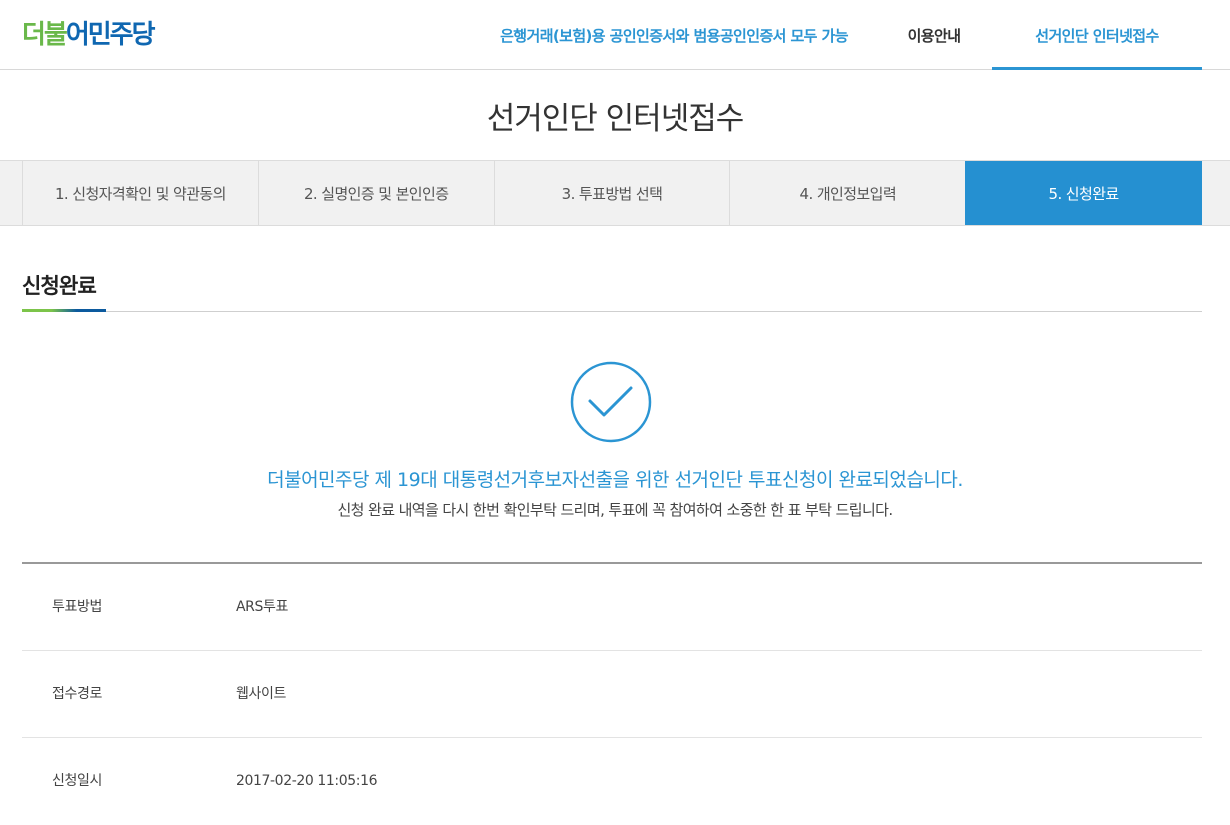 The height and width of the screenshot is (825, 1230). Describe the element at coordinates (261, 694) in the screenshot. I see `info-value-channel: 웹사이트` at that location.